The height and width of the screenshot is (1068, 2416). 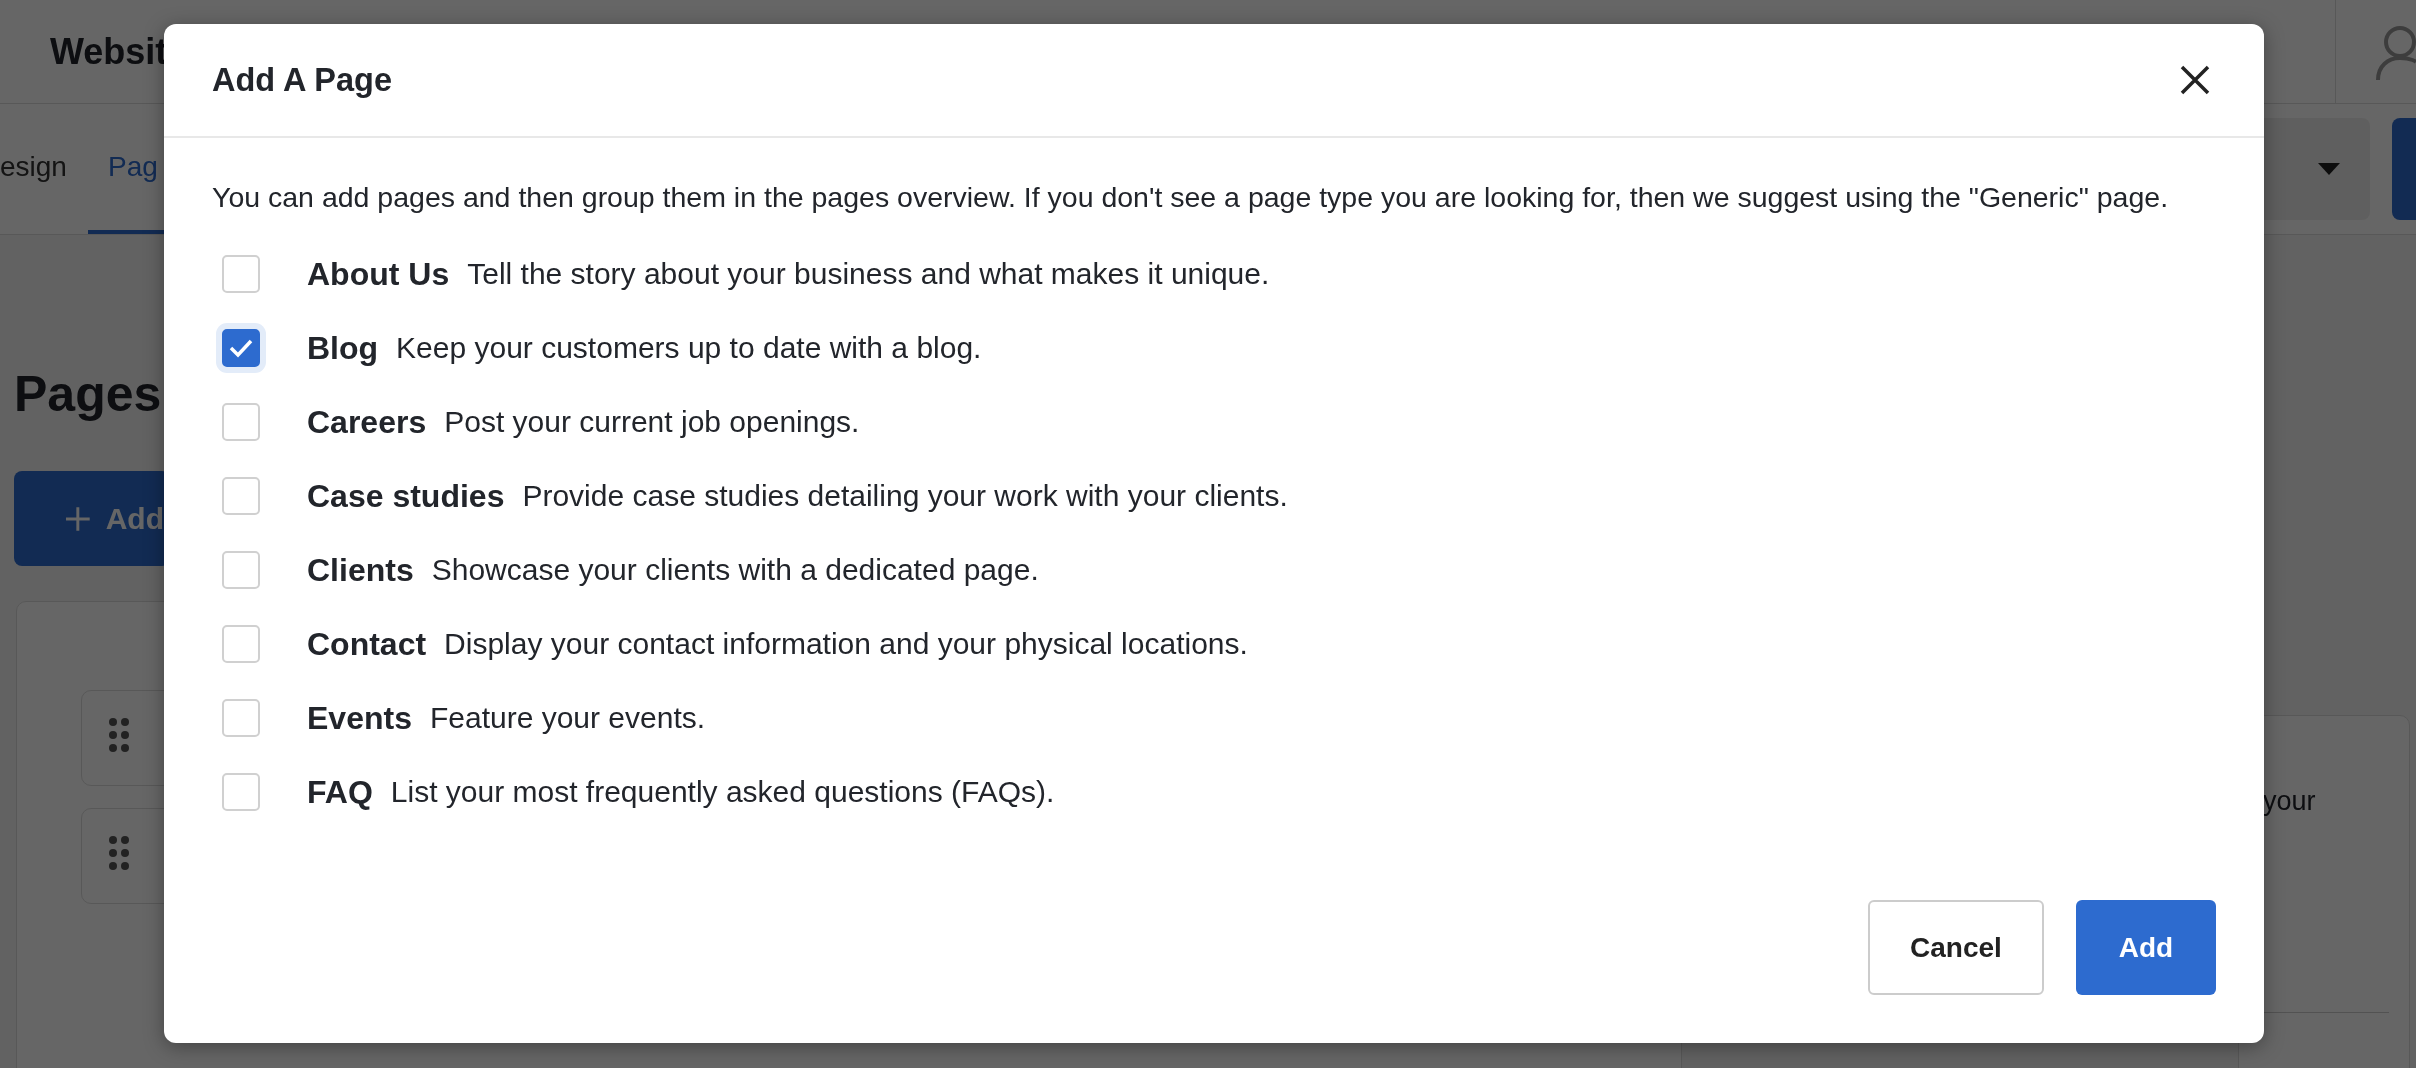 I want to click on close-button, so click(x=2195, y=80).